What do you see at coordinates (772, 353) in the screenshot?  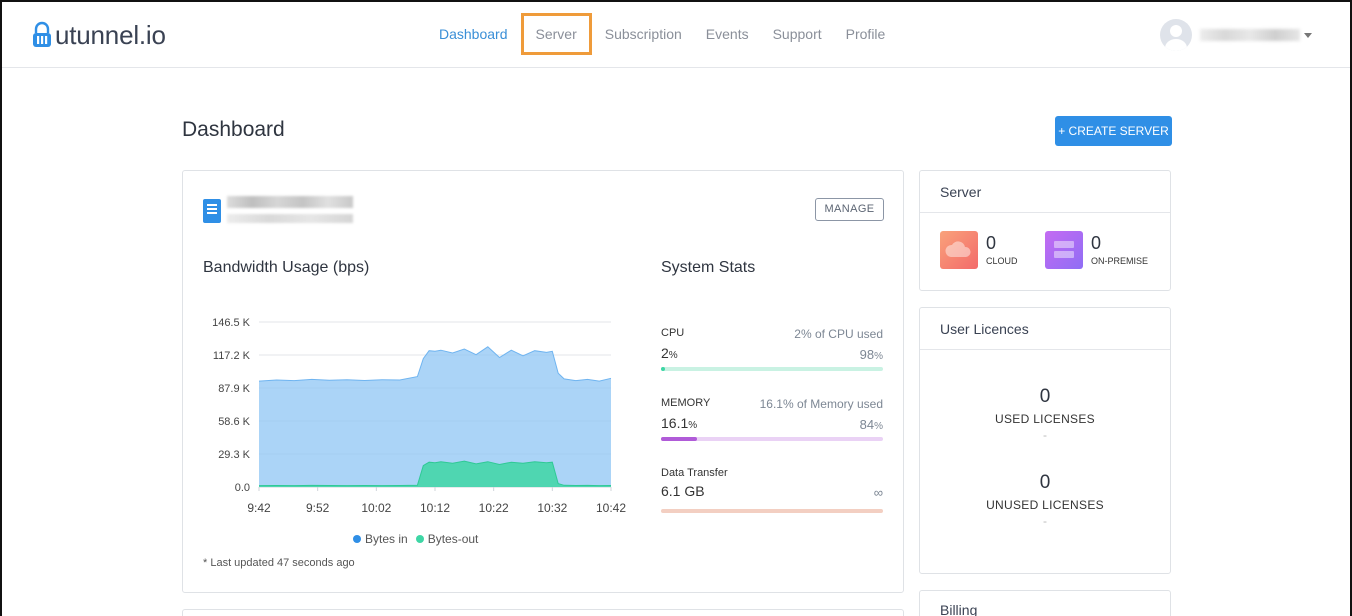 I see `cpu-value: 2%` at bounding box center [772, 353].